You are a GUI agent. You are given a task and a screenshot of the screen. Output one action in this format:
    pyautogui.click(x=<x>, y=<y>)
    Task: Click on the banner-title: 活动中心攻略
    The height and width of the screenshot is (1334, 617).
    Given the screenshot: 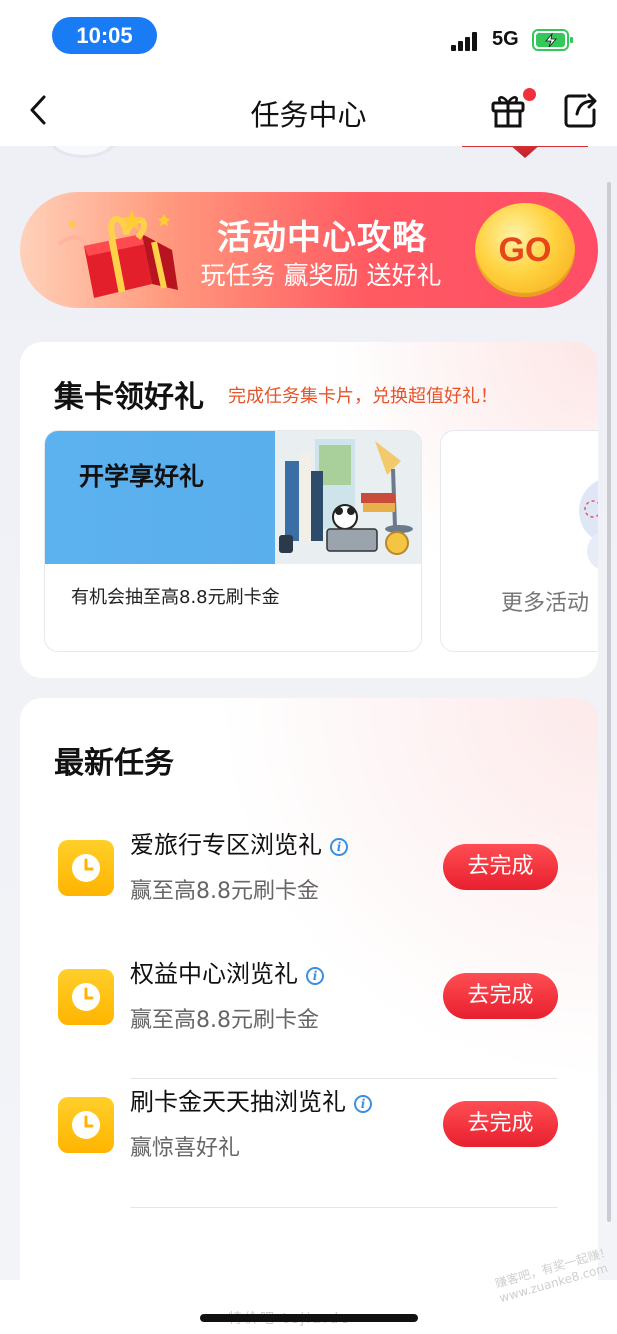 What is the action you would take?
    pyautogui.click(x=322, y=238)
    